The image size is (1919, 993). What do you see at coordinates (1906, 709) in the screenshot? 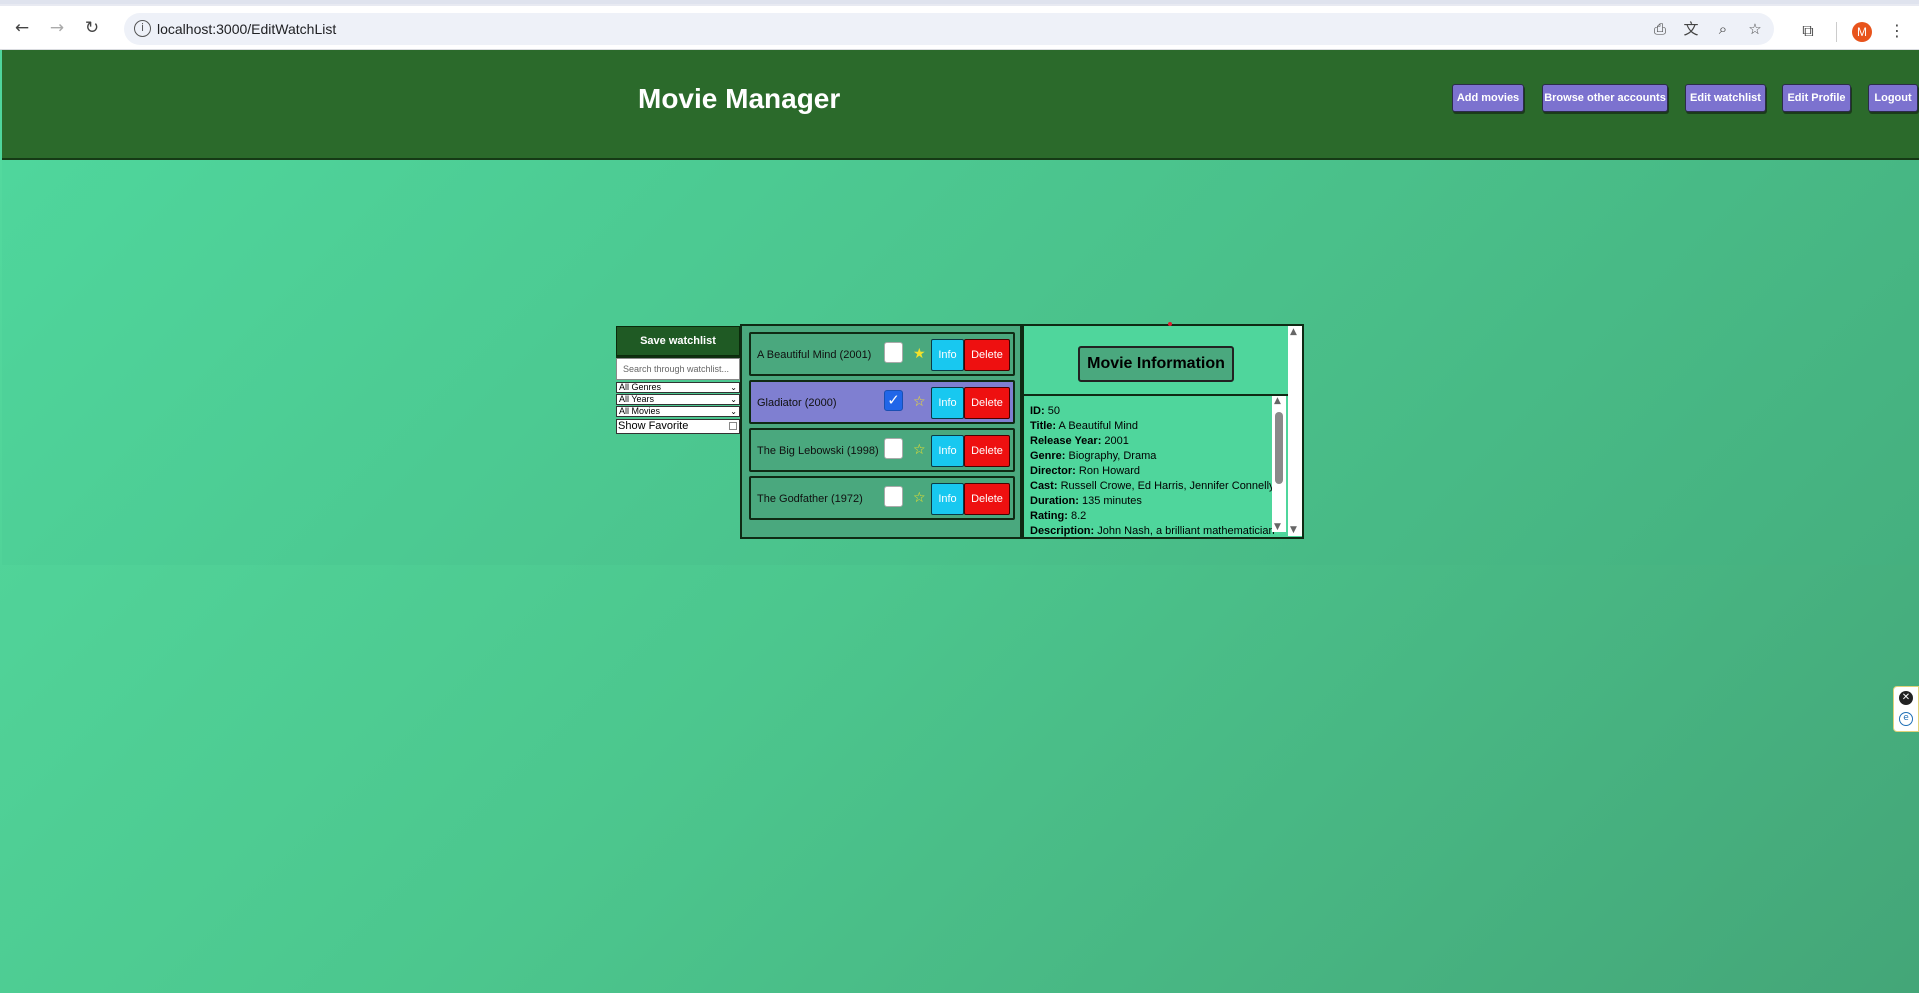
I see `side-extension-widget: ✕ e` at bounding box center [1906, 709].